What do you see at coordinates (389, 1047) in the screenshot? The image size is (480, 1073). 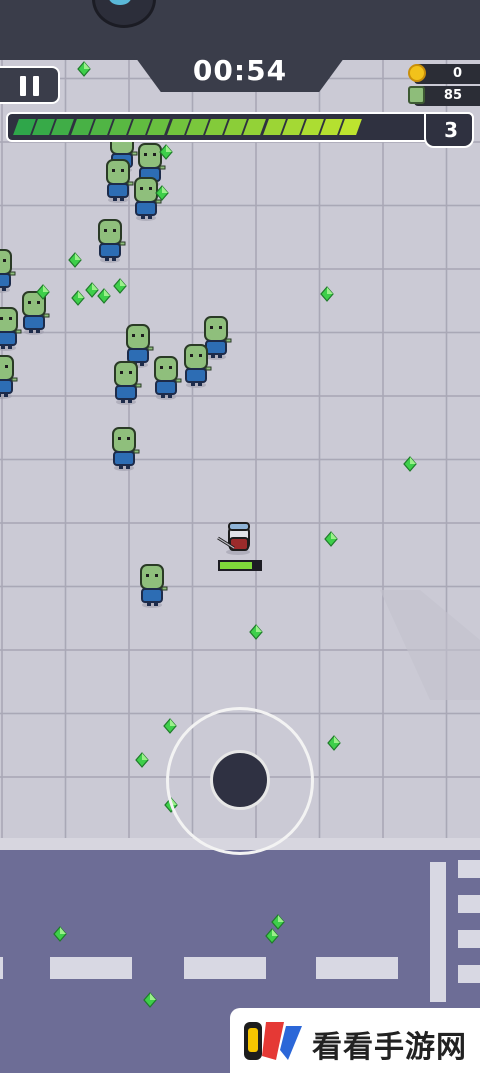 I see `watermark-text: 看看手游网` at bounding box center [389, 1047].